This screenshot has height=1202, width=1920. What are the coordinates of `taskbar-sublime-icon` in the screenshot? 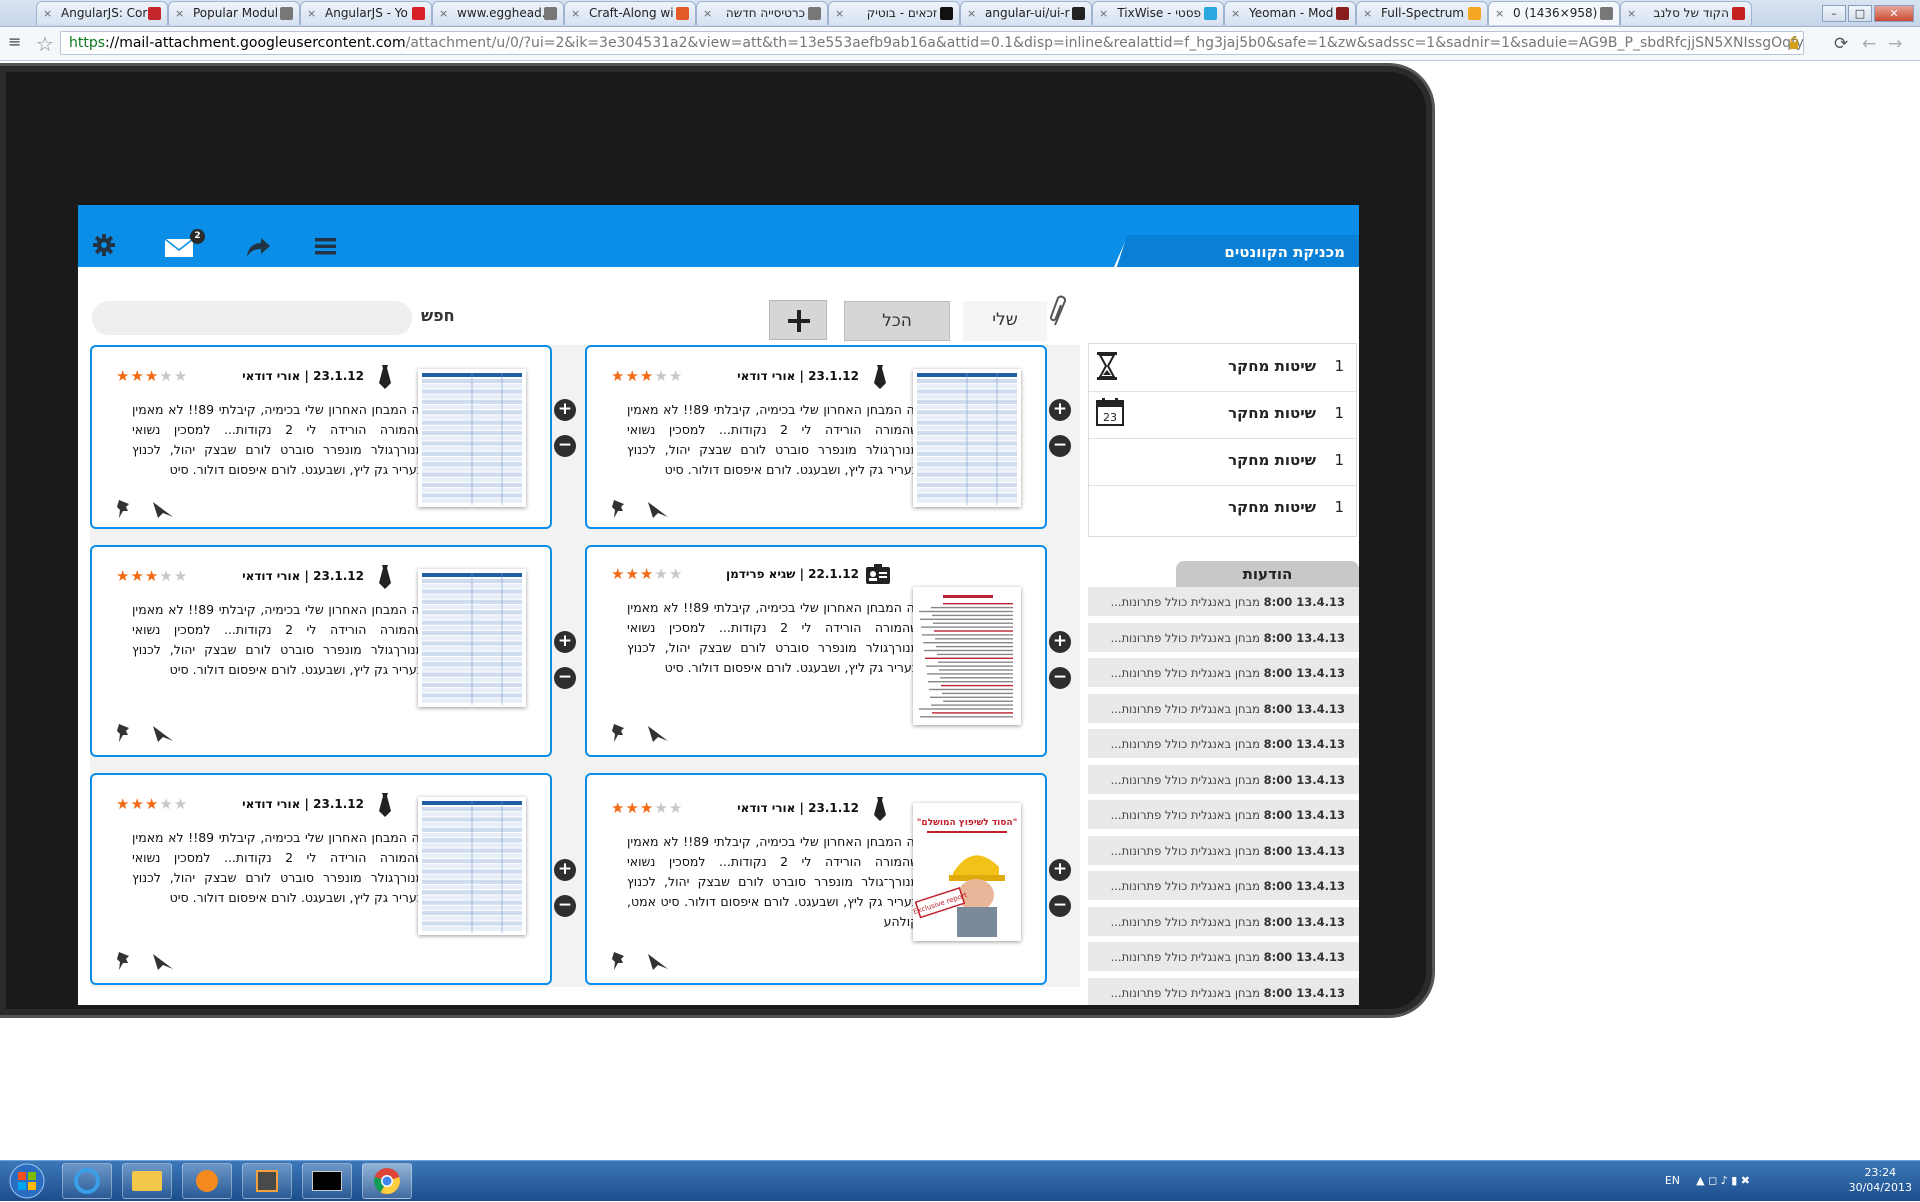 It's located at (267, 1181).